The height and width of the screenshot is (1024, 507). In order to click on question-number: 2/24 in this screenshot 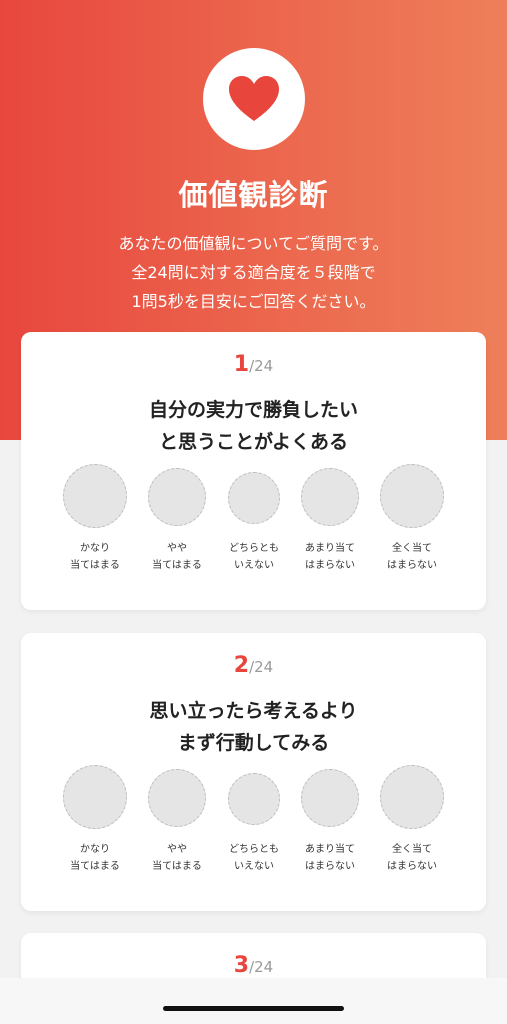, I will do `click(253, 665)`.